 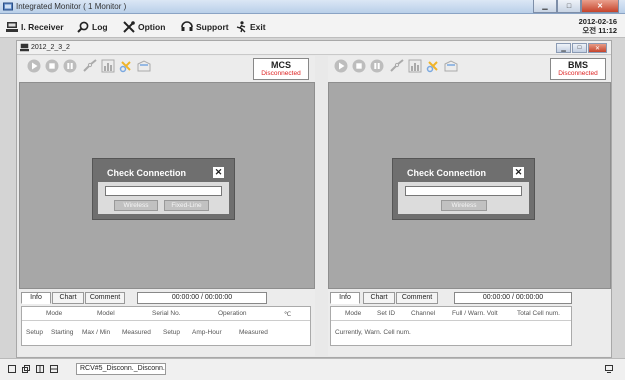 I want to click on clock: 2012-02-16 오전 11:12, so click(x=598, y=26).